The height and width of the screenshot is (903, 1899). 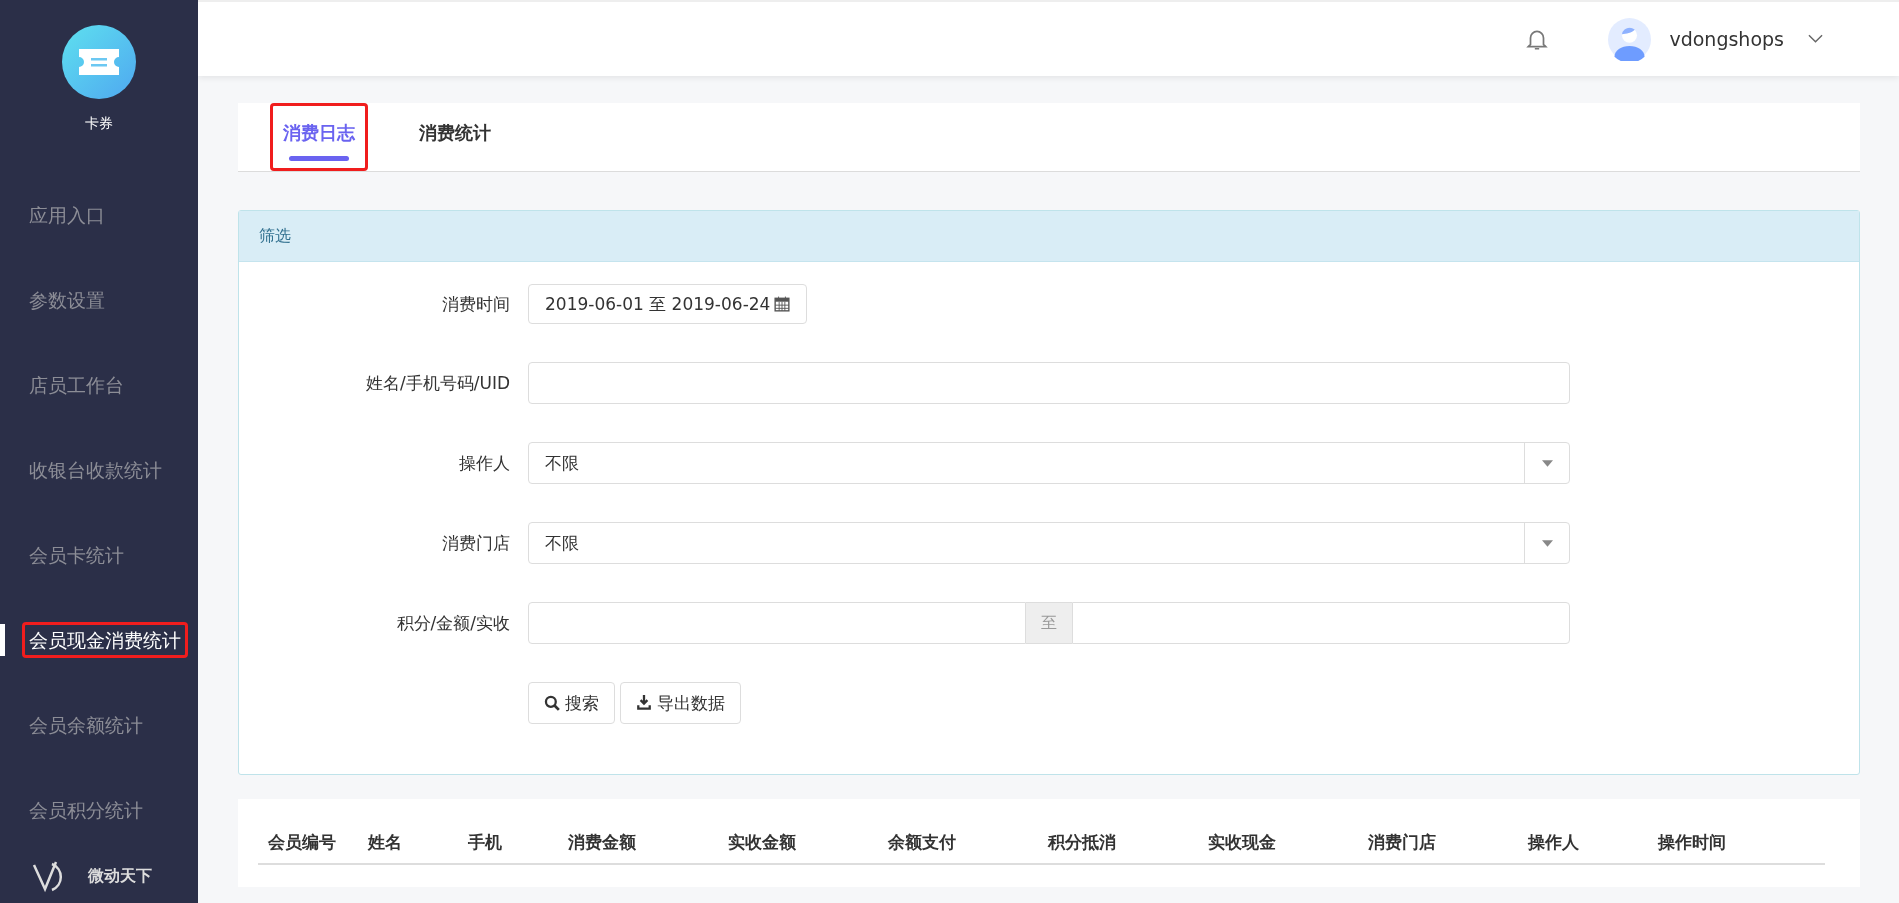 I want to click on column-header: 积分抵消, so click(x=1081, y=842).